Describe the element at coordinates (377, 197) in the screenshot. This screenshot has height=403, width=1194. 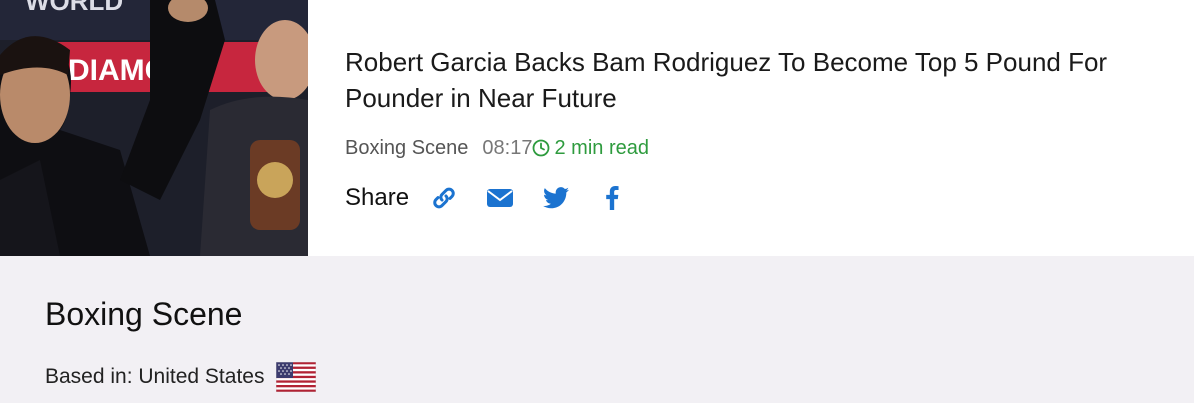
I see `share-label: Share` at that location.